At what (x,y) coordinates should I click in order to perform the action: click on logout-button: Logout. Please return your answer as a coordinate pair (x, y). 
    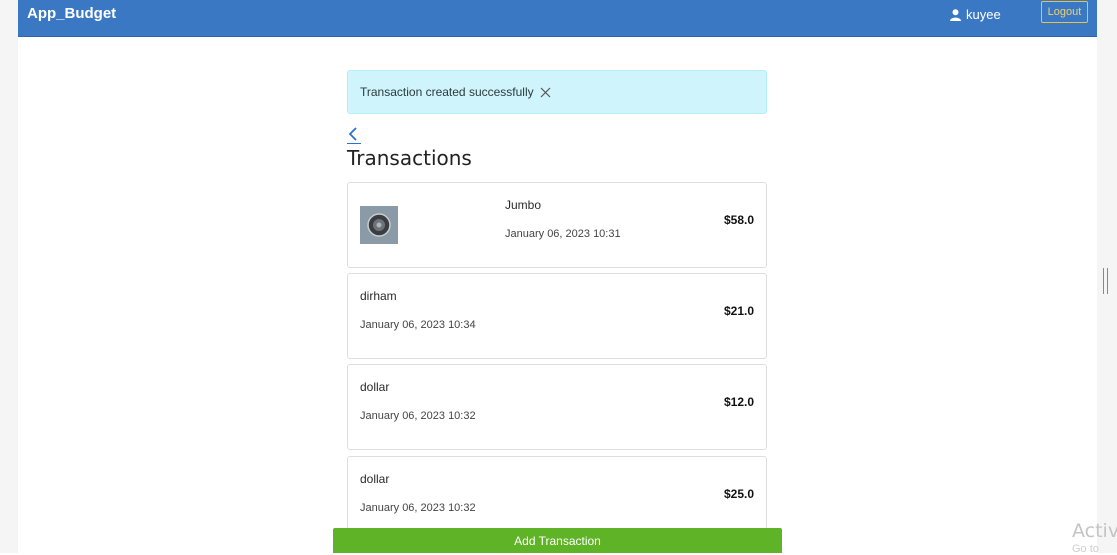
    Looking at the image, I should click on (1064, 12).